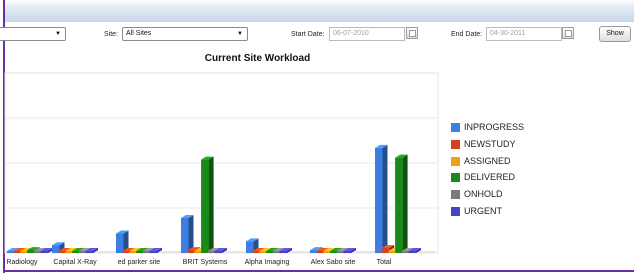 The image size is (634, 273). I want to click on x-tick-label: Total, so click(384, 262).